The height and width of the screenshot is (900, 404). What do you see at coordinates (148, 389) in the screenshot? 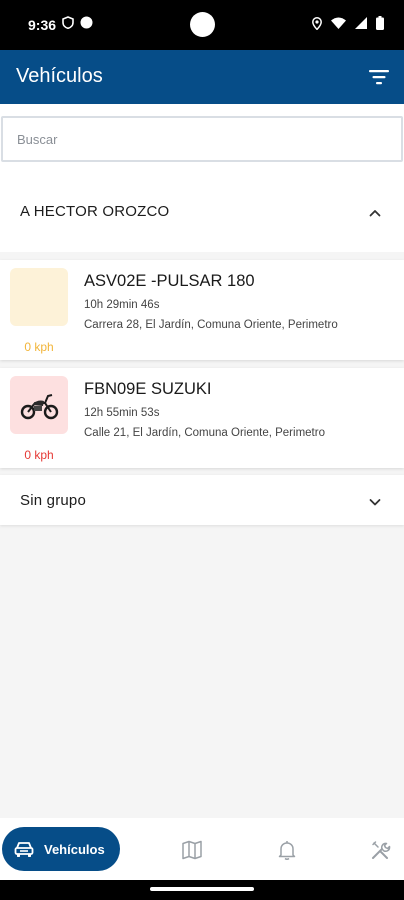
I see `vehicle-name: FBN09E SUZUKI` at bounding box center [148, 389].